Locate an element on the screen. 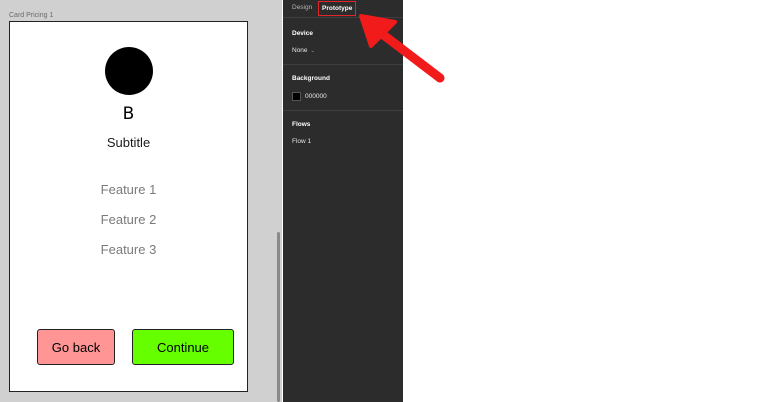  feature-item: Feature 3 is located at coordinates (128, 249).